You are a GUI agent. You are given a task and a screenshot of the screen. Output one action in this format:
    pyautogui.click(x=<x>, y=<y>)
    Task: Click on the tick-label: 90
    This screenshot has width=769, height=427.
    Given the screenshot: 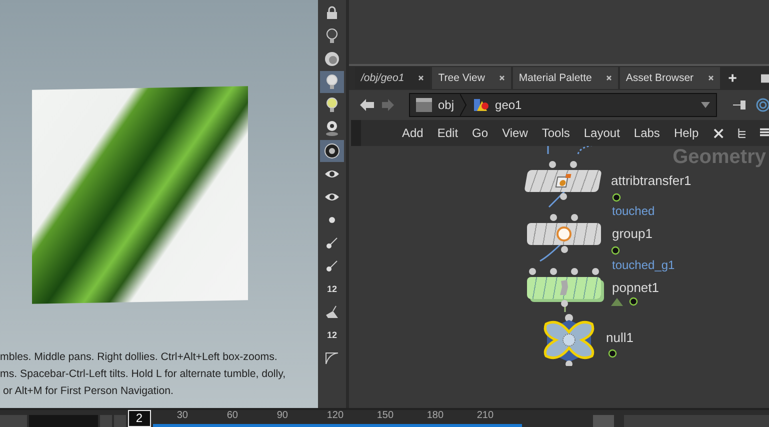 What is the action you would take?
    pyautogui.click(x=282, y=416)
    